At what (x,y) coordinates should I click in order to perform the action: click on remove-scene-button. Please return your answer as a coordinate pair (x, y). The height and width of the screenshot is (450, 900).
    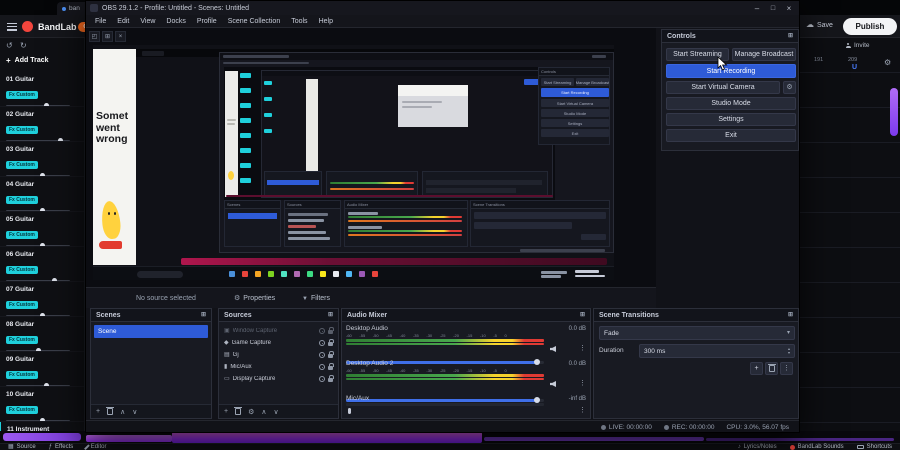
    Looking at the image, I should click on (110, 410).